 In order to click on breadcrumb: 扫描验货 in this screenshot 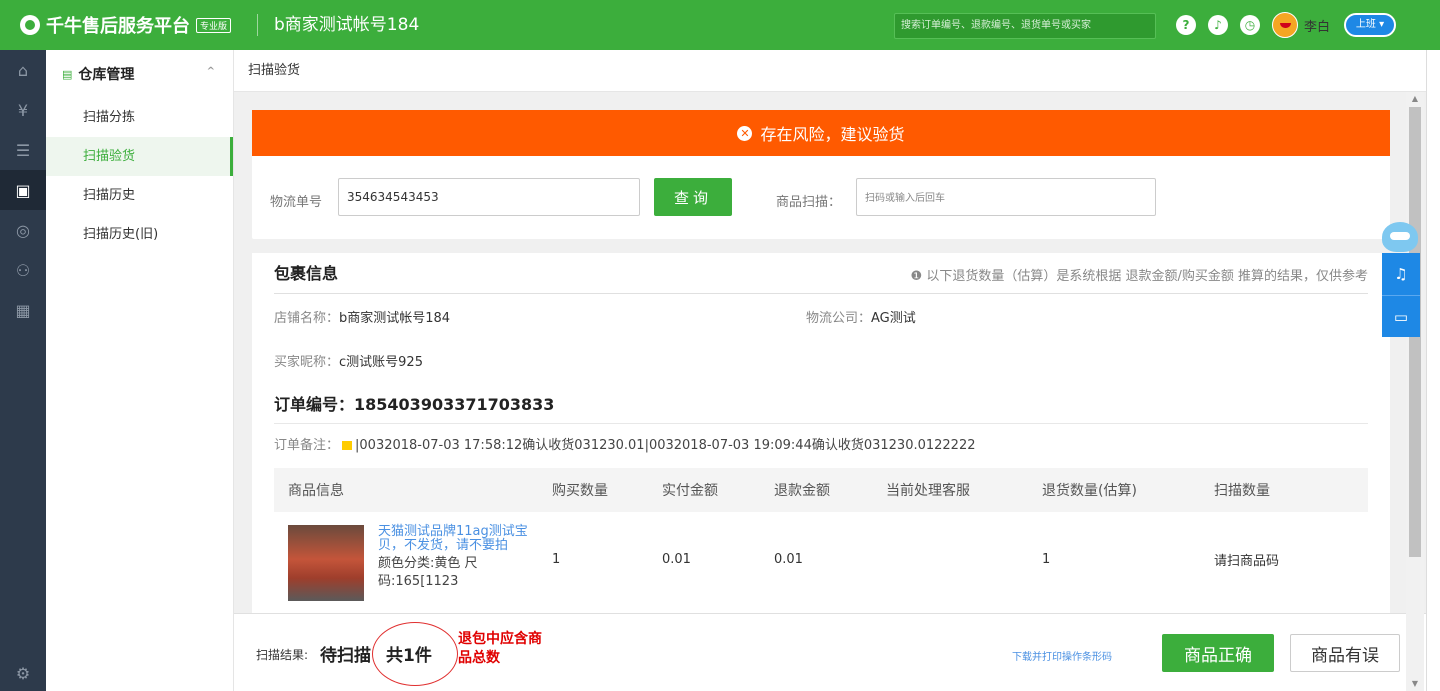, I will do `click(830, 71)`.